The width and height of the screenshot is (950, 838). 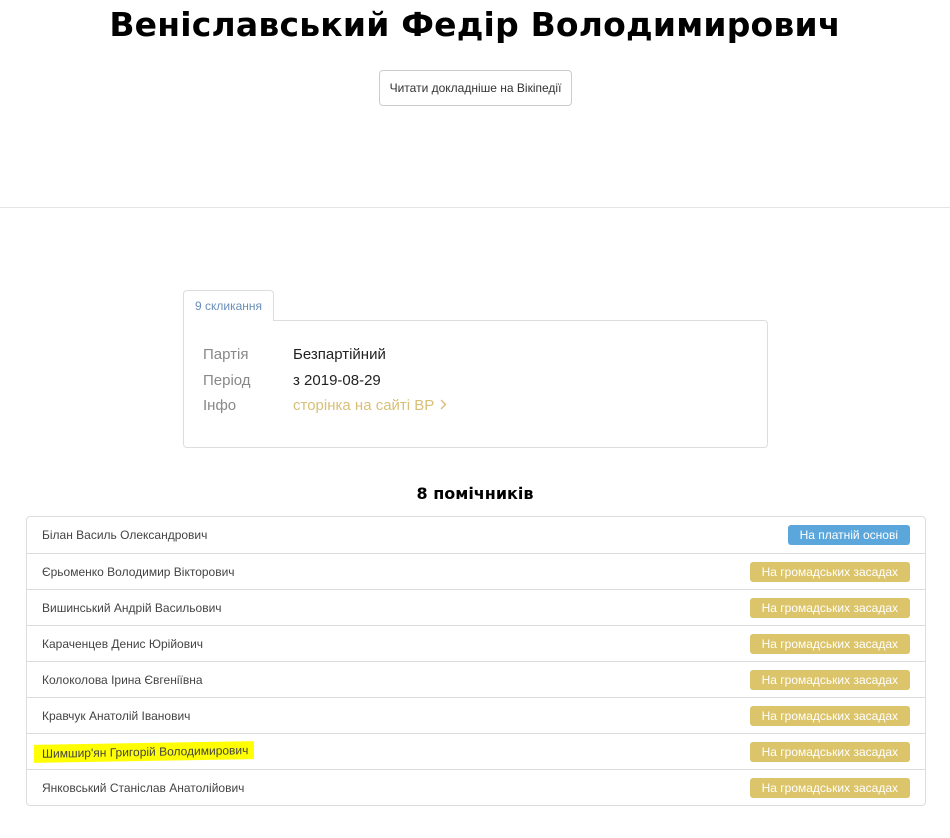 I want to click on assistants-heading: 8 помічників, so click(x=475, y=493).